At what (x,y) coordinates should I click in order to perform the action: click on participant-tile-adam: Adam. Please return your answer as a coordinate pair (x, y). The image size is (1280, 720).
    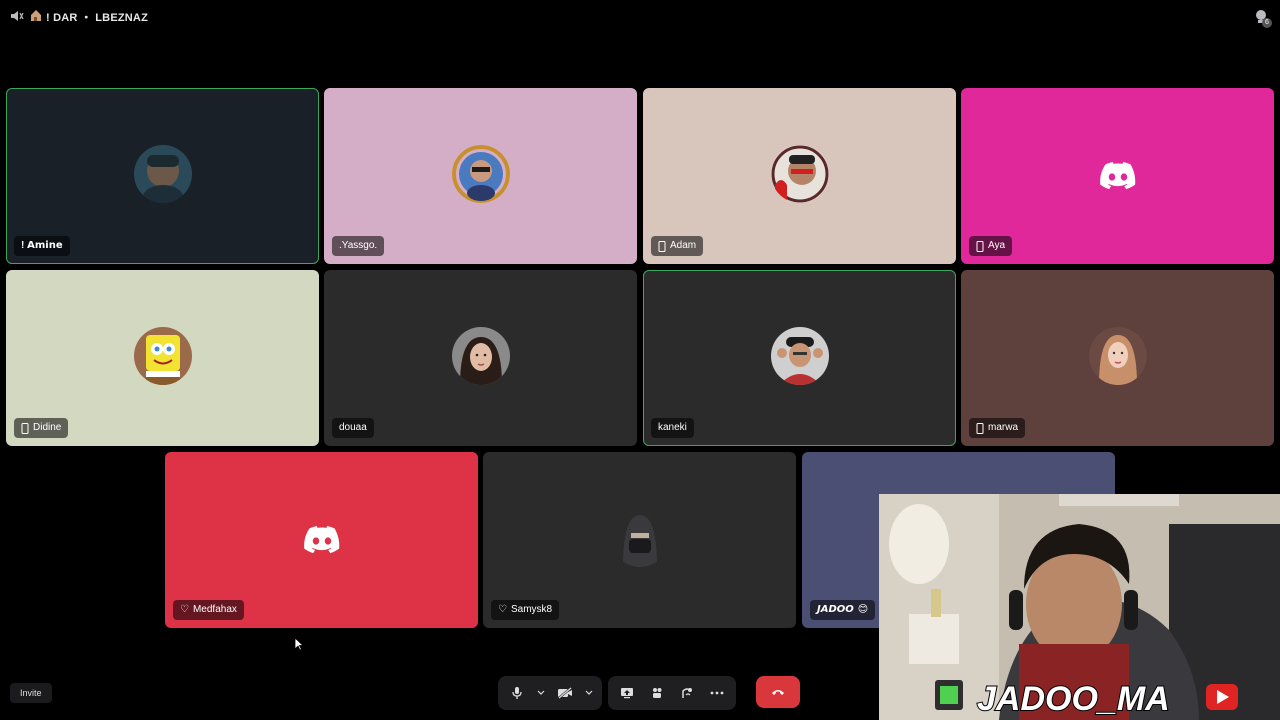
    Looking at the image, I should click on (799, 176).